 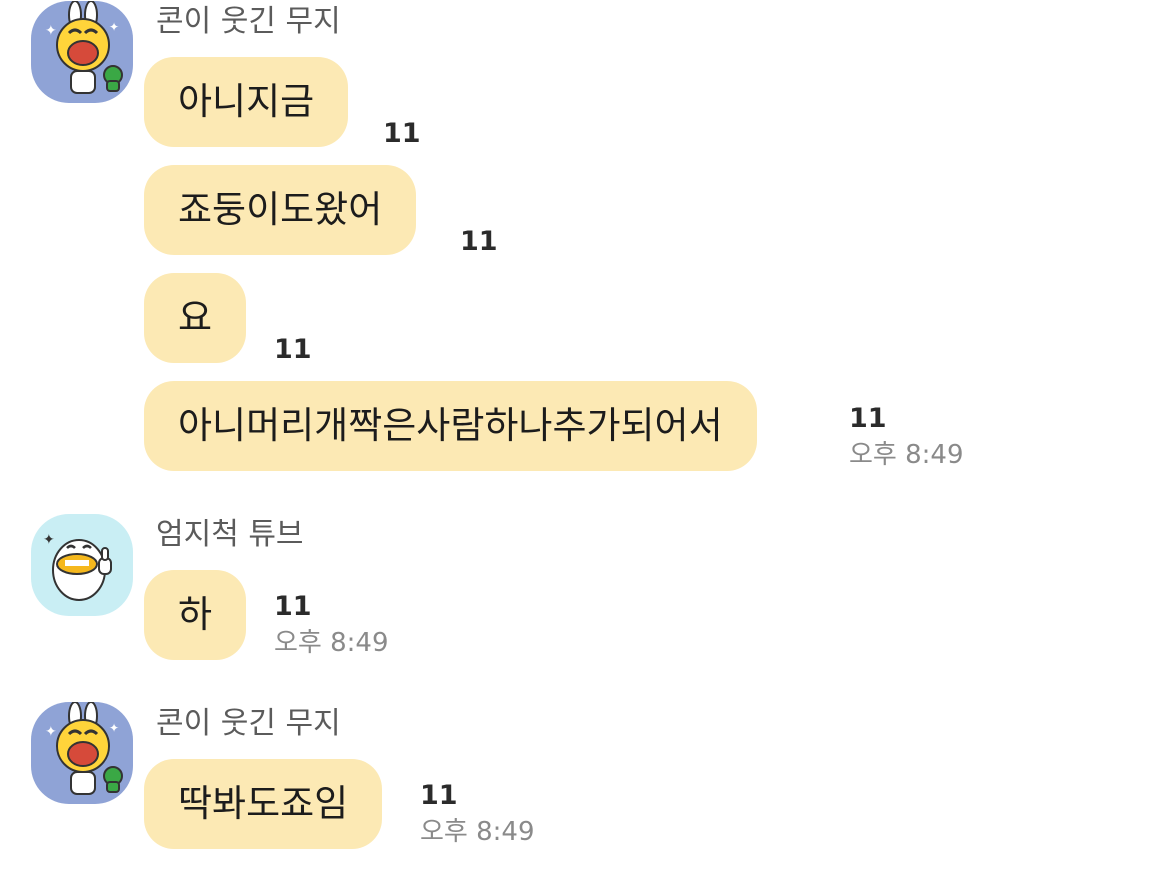 I want to click on message-bubble: 딱봐도죠임, so click(x=263, y=804).